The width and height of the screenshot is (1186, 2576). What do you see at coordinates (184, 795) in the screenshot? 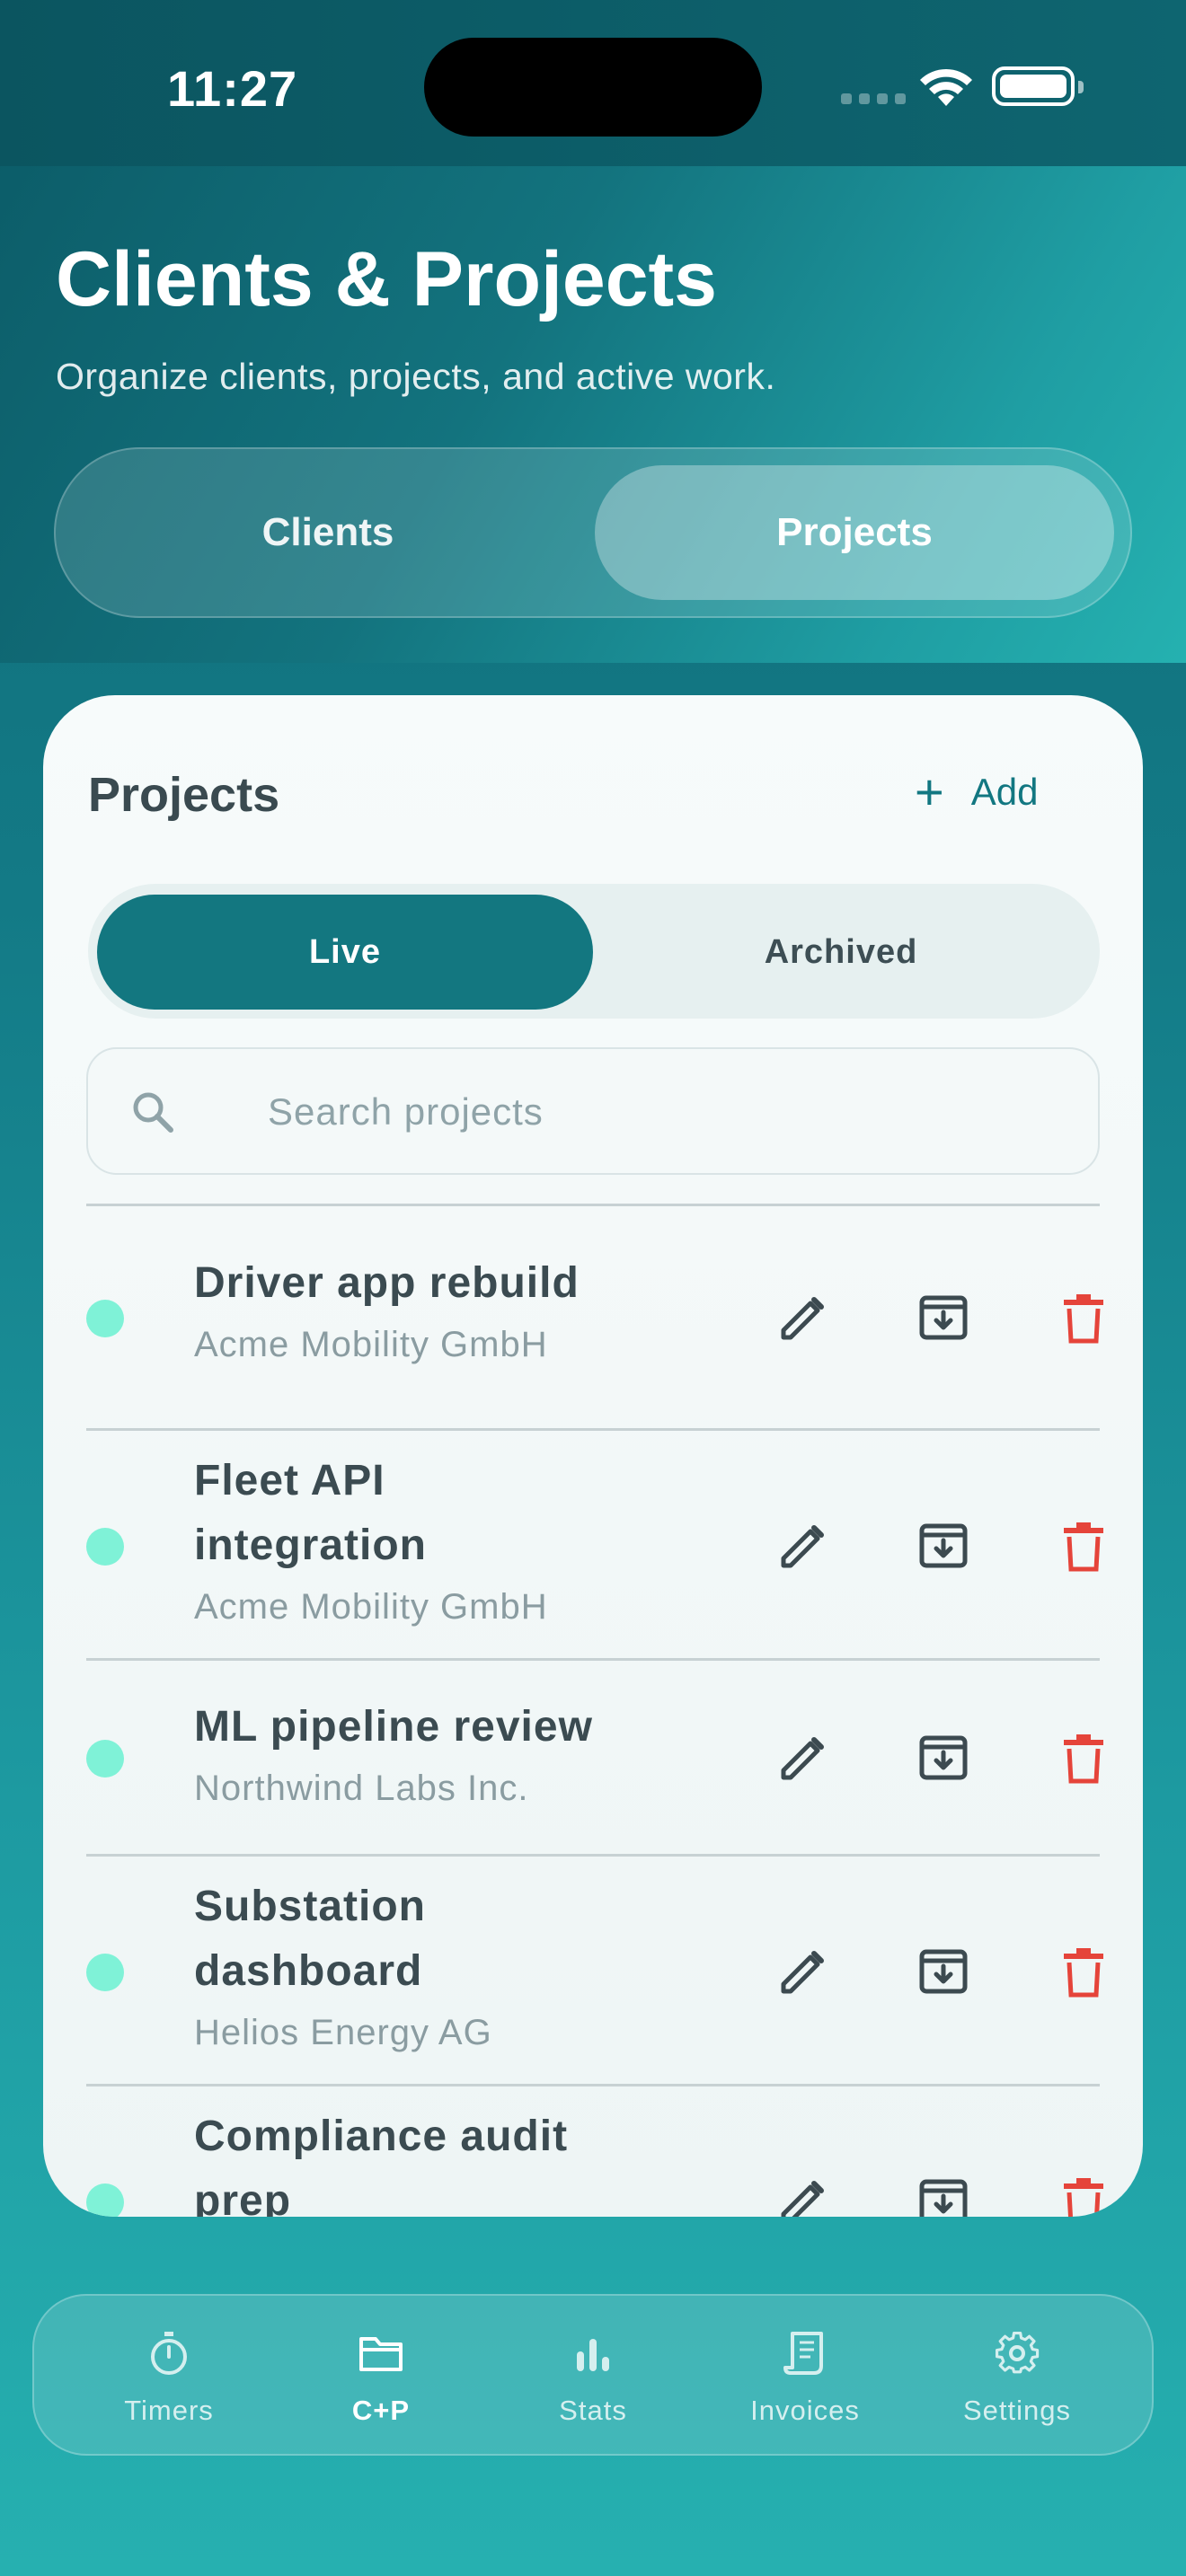
I see `card-title: Projects` at bounding box center [184, 795].